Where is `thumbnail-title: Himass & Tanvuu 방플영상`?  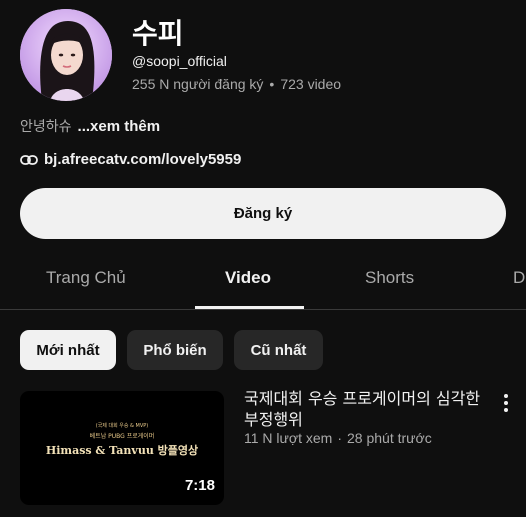 thumbnail-title: Himass & Tanvuu 방플영상 is located at coordinates (122, 450).